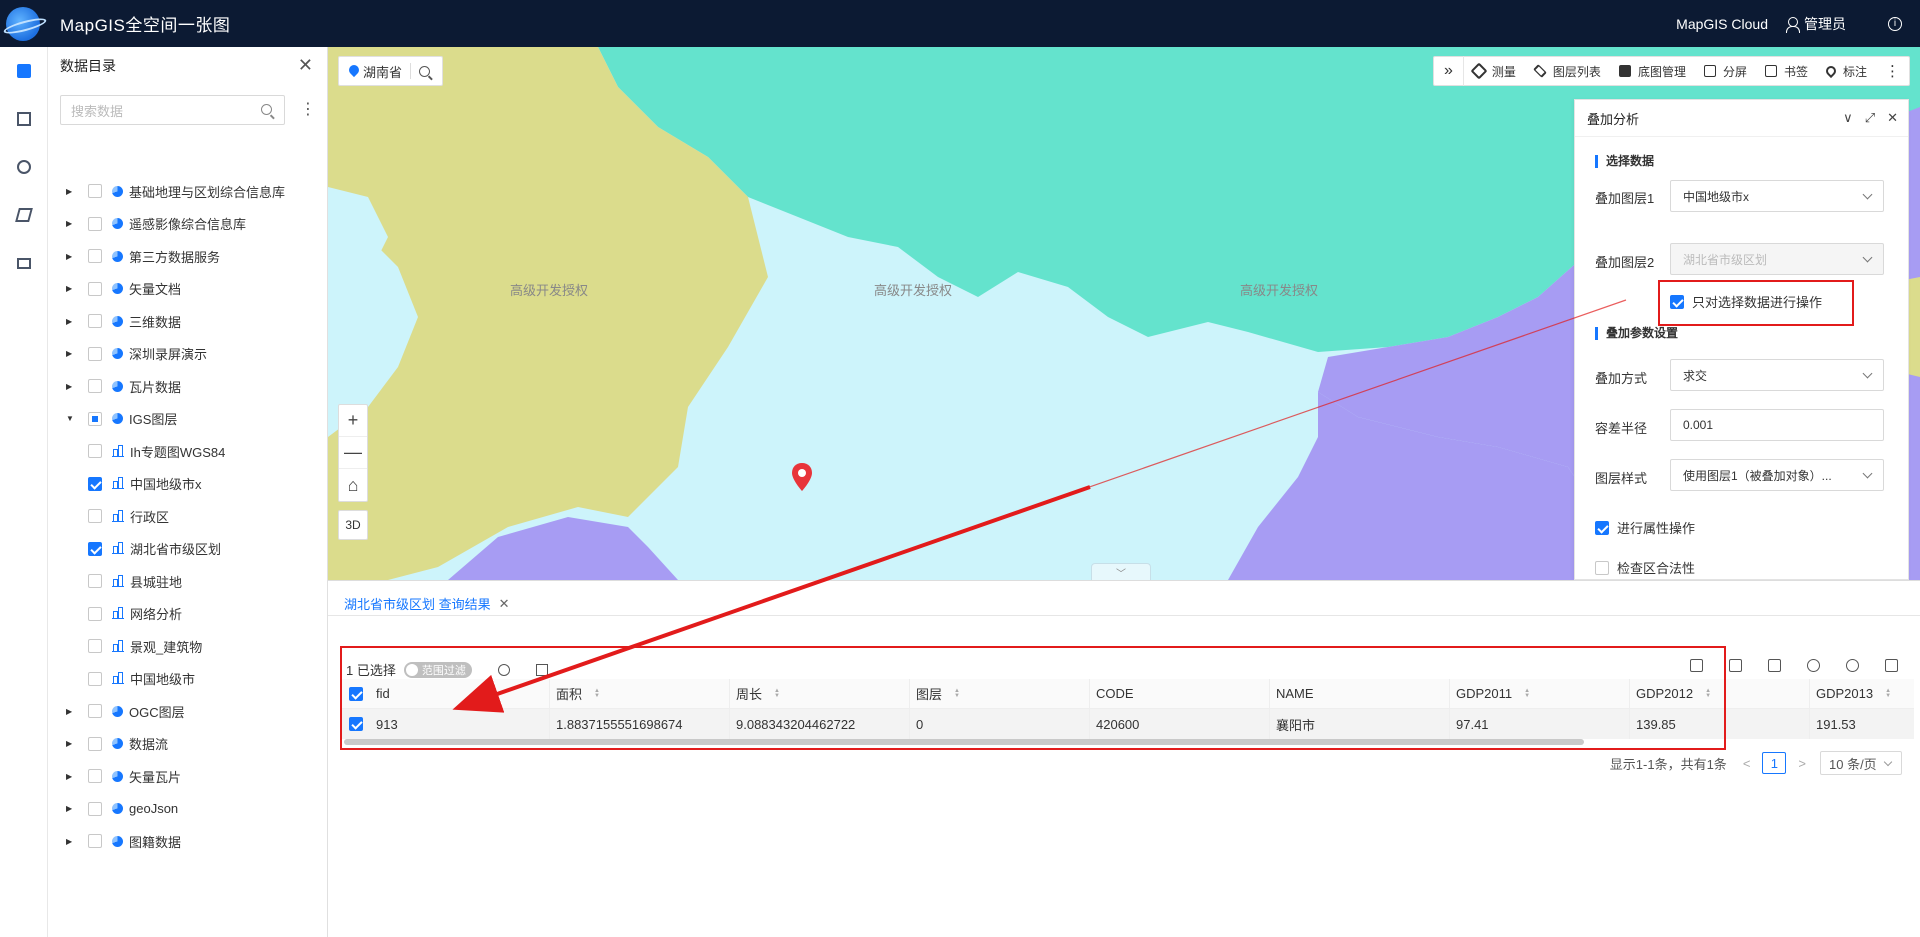  What do you see at coordinates (1567, 71) in the screenshot?
I see `layer-list-tool: 图层列表` at bounding box center [1567, 71].